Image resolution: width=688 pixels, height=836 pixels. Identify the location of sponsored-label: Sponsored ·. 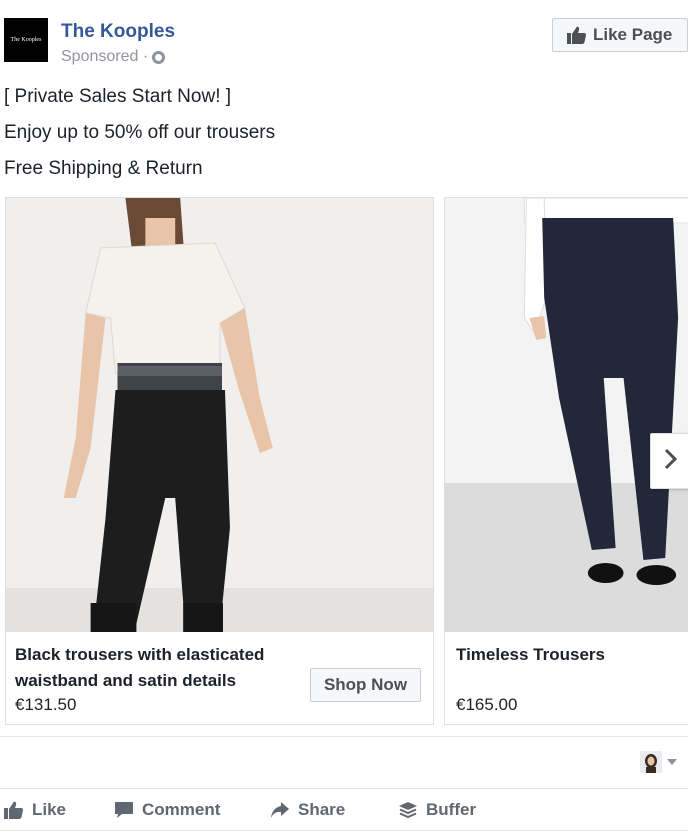
(113, 57).